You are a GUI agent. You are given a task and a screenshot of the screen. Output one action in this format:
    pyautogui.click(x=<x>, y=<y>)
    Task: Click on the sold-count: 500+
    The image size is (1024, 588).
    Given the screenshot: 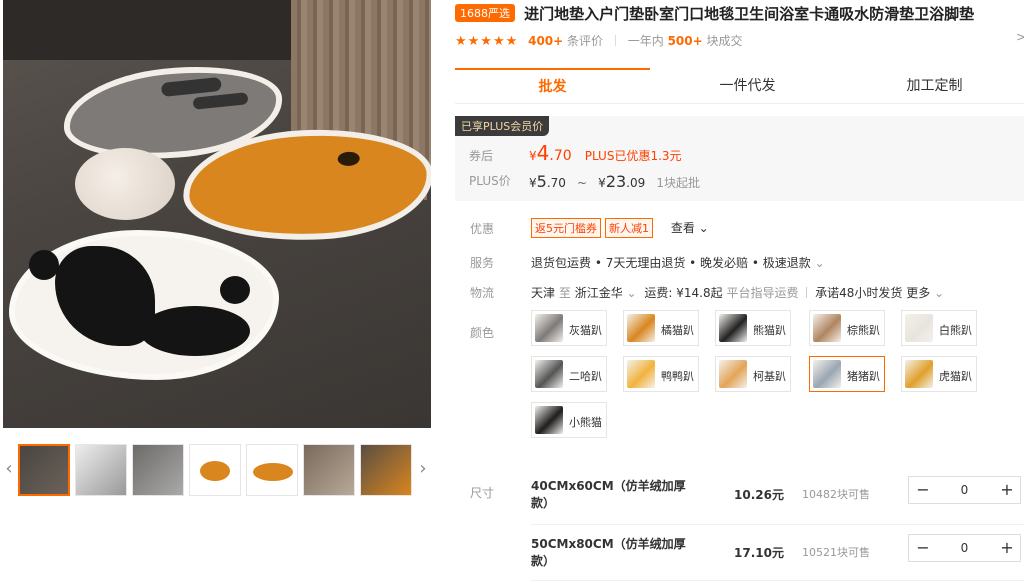 What is the action you would take?
    pyautogui.click(x=685, y=41)
    